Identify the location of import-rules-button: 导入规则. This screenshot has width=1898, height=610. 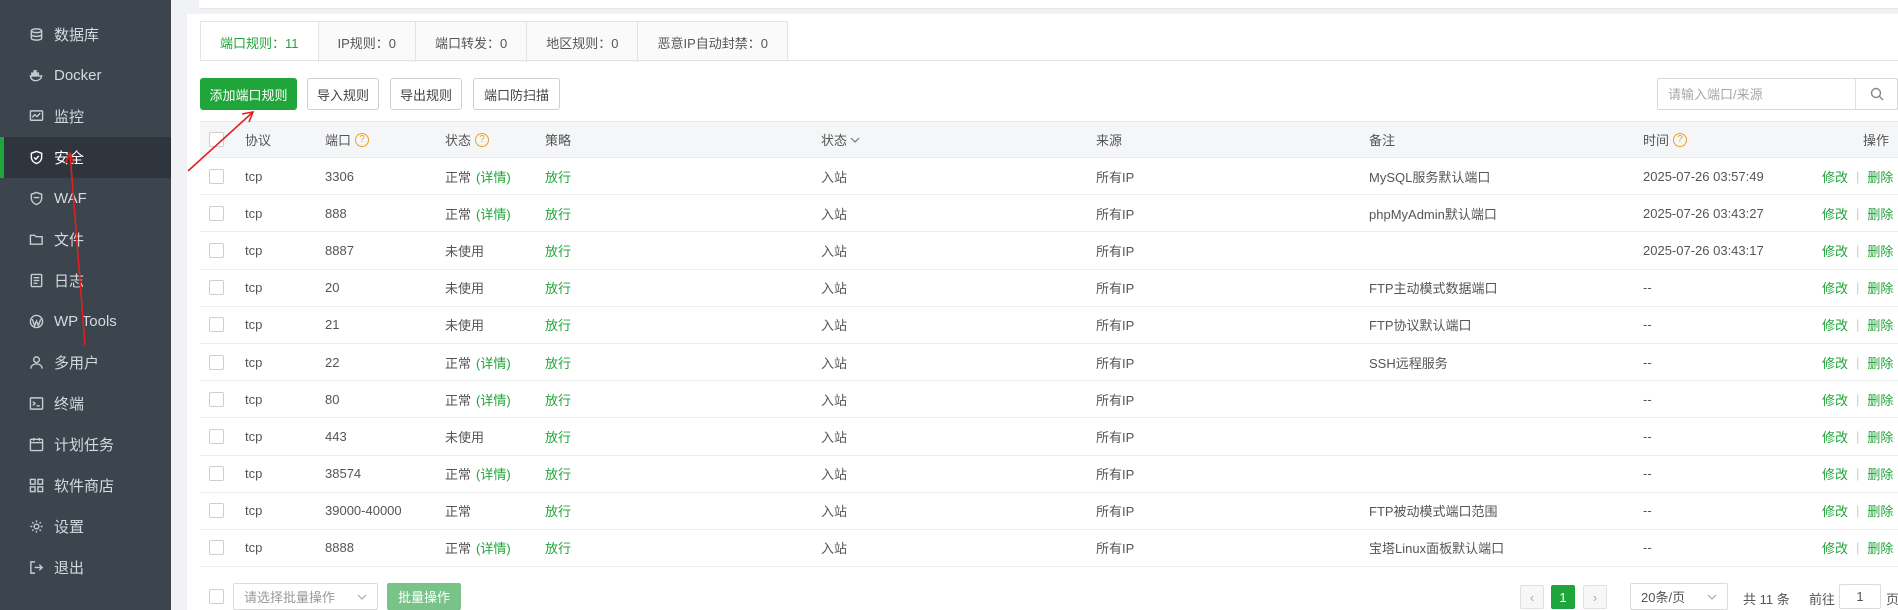
(343, 94).